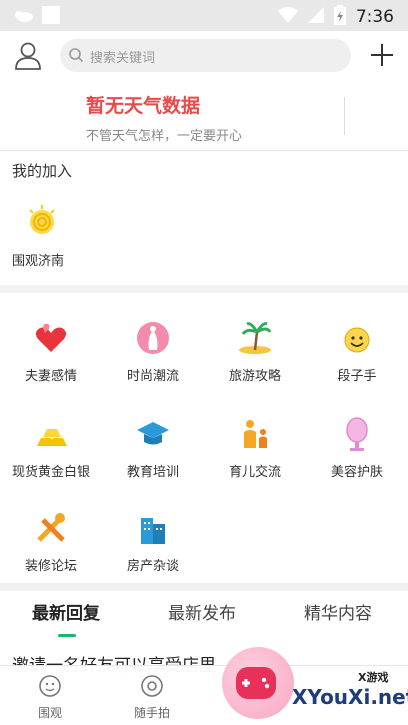 This screenshot has height=725, width=408. I want to click on category-label: 时尚潮流, so click(152, 376).